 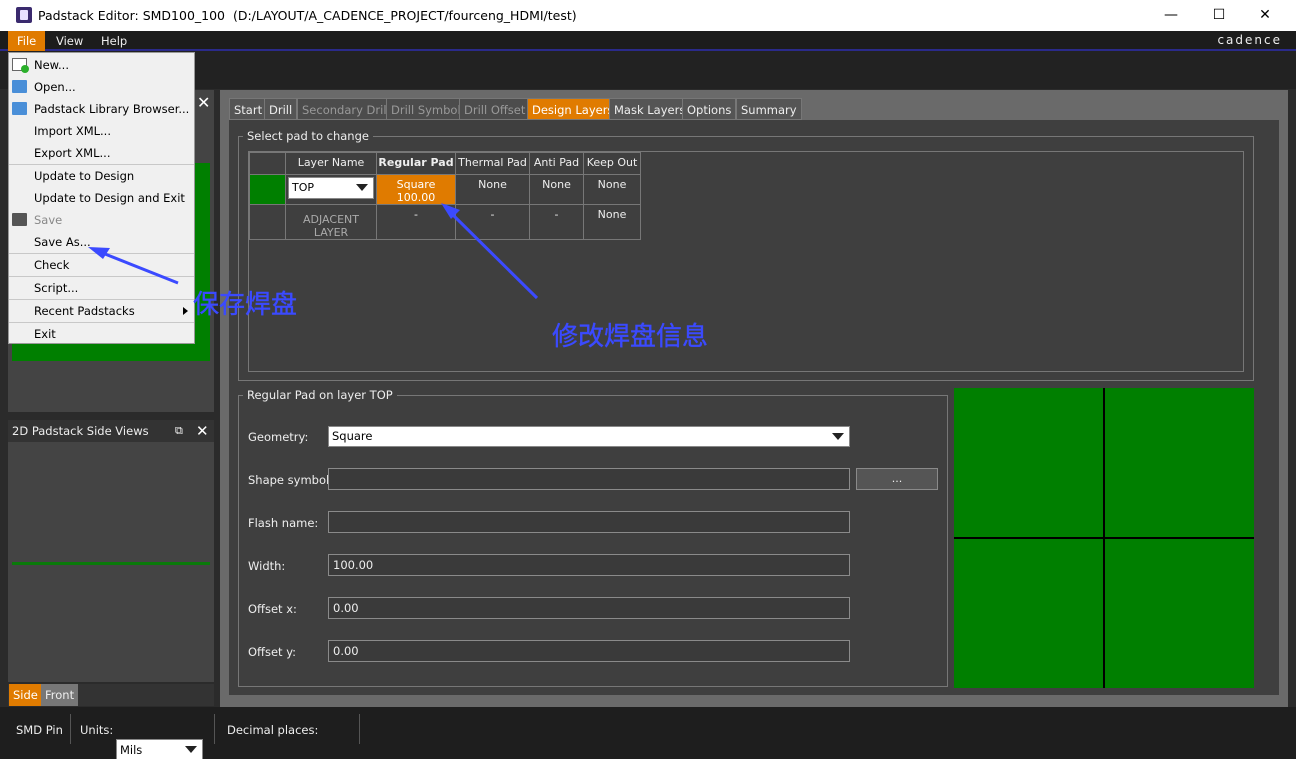 What do you see at coordinates (313, 251) in the screenshot?
I see `annotation-arrows` at bounding box center [313, 251].